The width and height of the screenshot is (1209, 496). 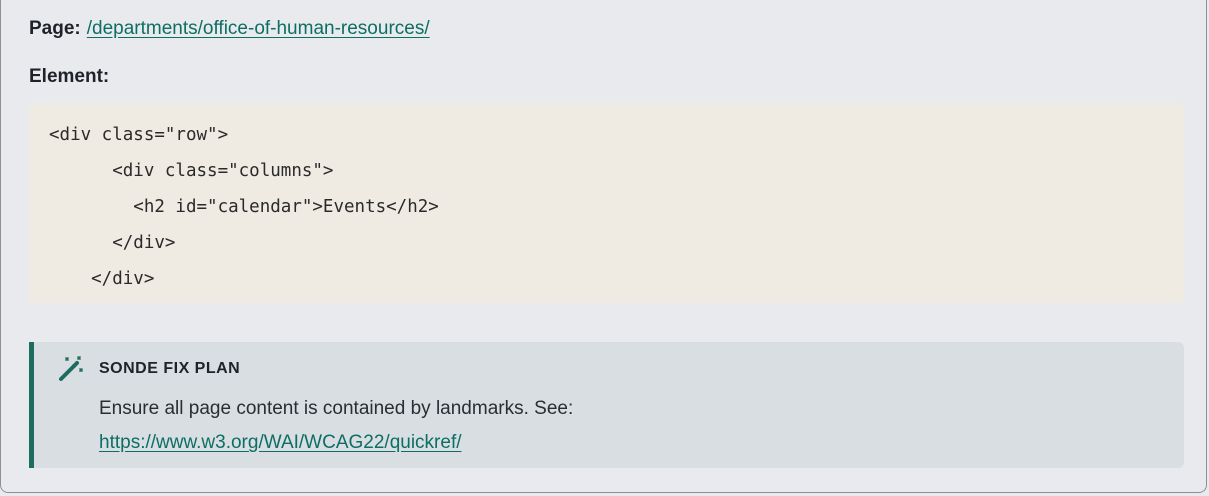 I want to click on element-label: Element:, so click(x=69, y=76).